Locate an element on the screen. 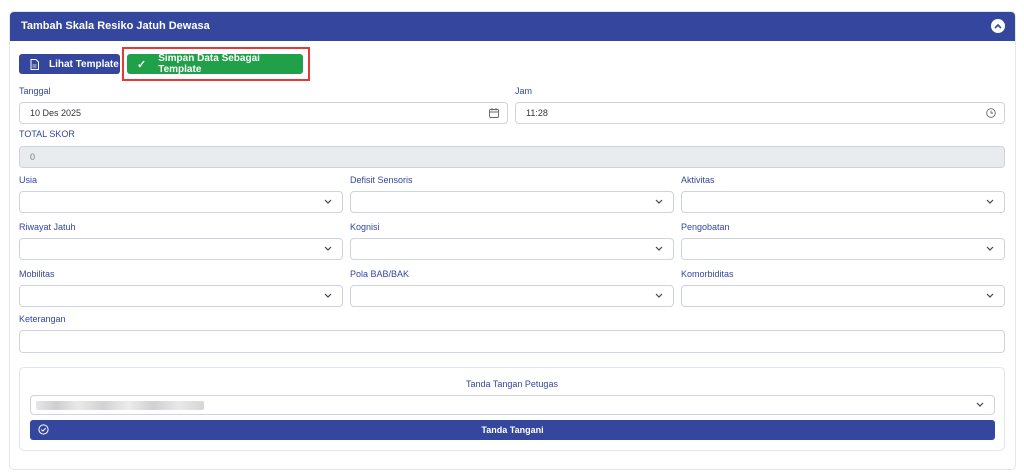 Image resolution: width=1024 pixels, height=474 pixels. pola-label: Pola BAB/BAK is located at coordinates (380, 274).